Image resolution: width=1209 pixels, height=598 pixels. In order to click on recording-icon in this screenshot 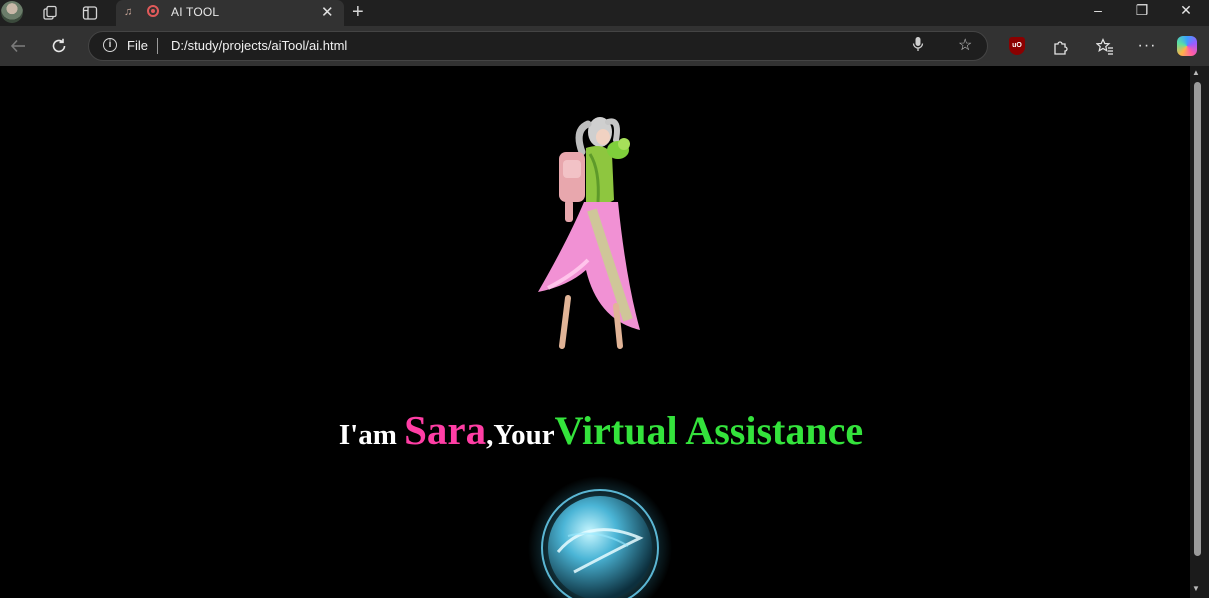, I will do `click(153, 11)`.